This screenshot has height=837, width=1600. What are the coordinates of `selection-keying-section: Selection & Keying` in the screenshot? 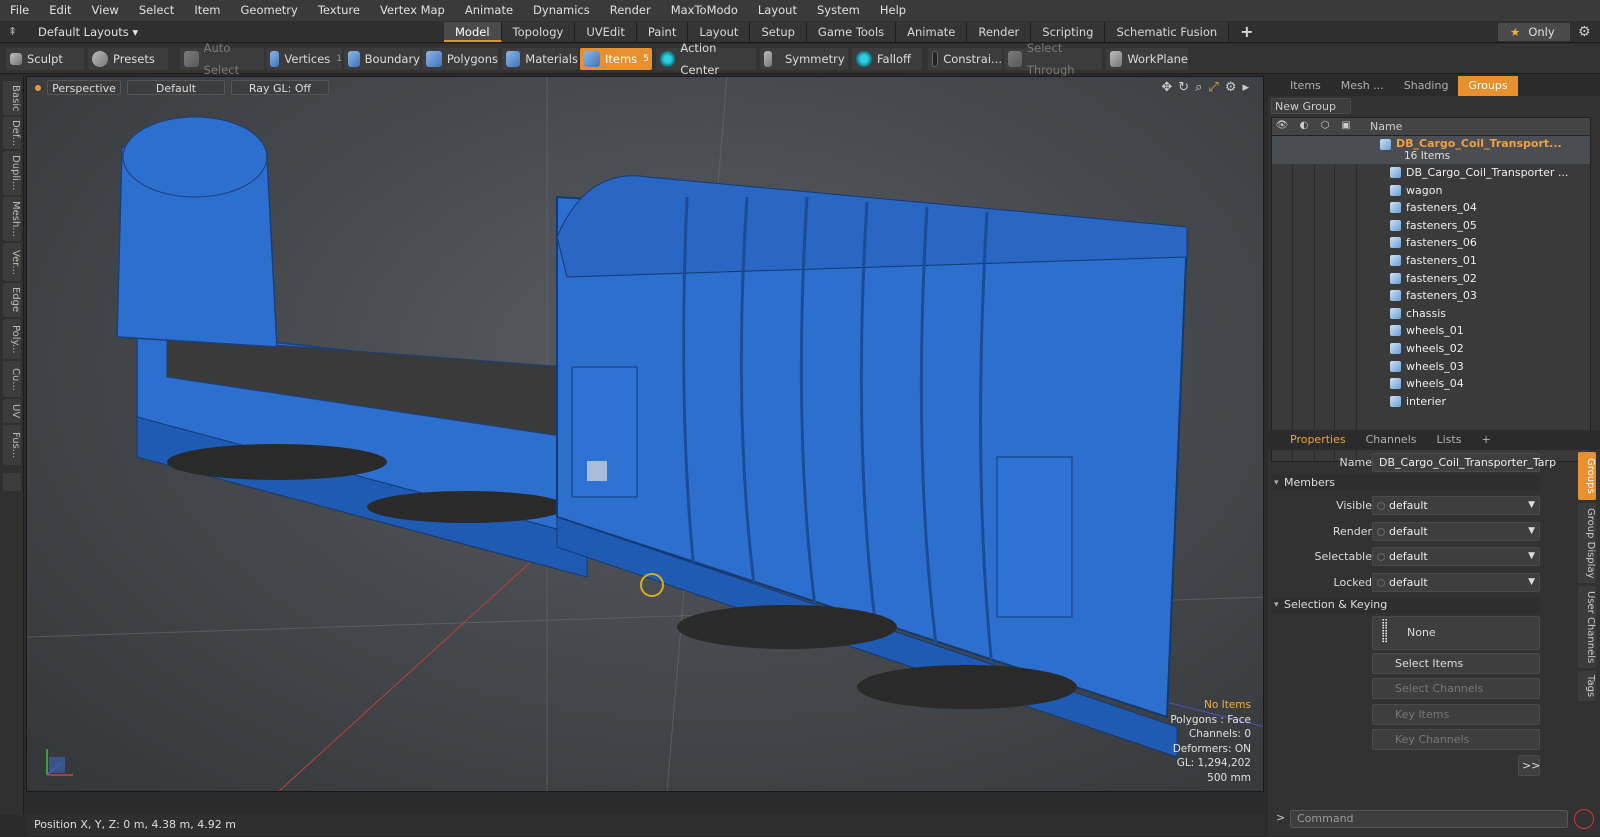 It's located at (1406, 605).